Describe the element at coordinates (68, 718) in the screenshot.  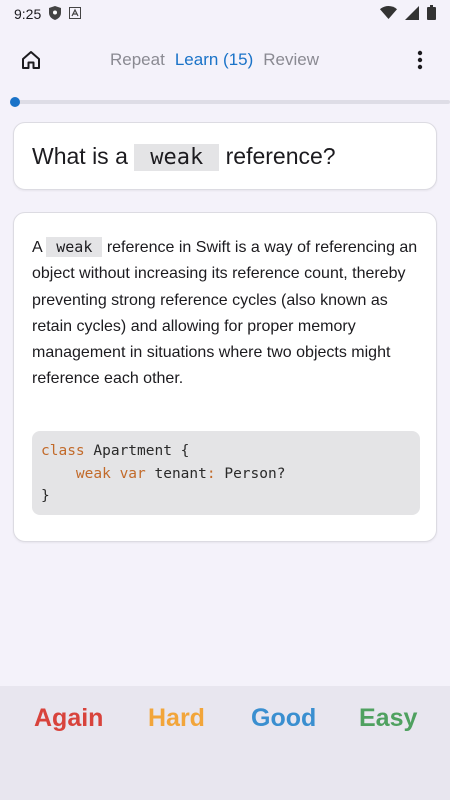
I see `again-button: Again` at that location.